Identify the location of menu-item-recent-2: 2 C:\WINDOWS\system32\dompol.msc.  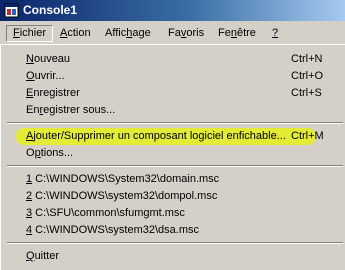
(174, 196).